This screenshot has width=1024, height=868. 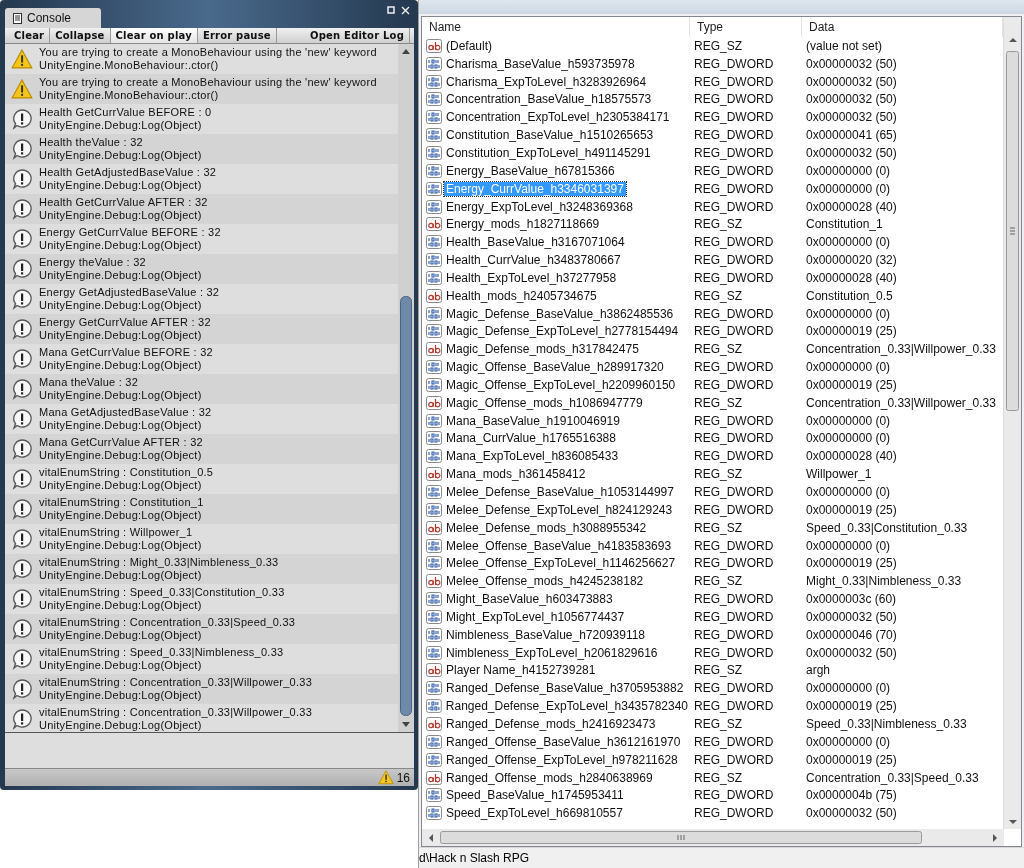 I want to click on value-data: 0x00000032 (50), so click(x=851, y=81).